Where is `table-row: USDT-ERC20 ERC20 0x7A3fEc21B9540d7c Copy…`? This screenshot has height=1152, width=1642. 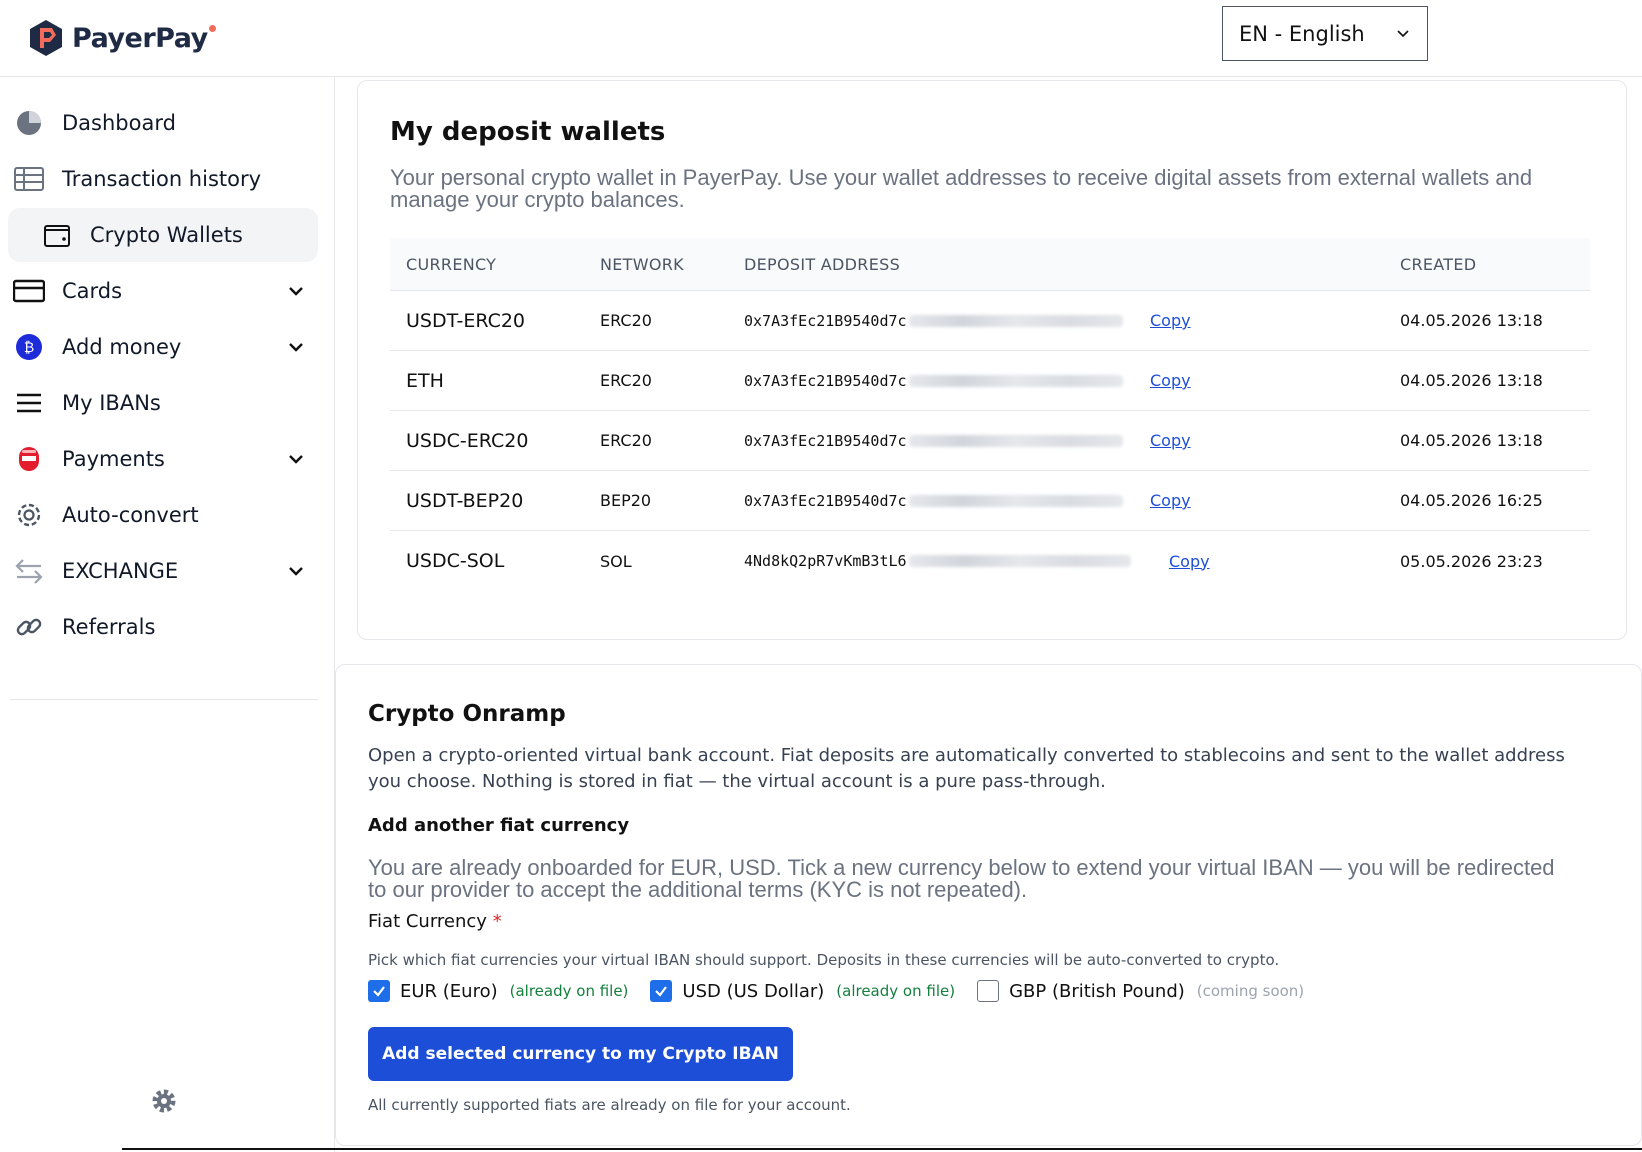
table-row: USDT-ERC20 ERC20 0x7A3fEc21B9540d7c Copy… is located at coordinates (990, 321).